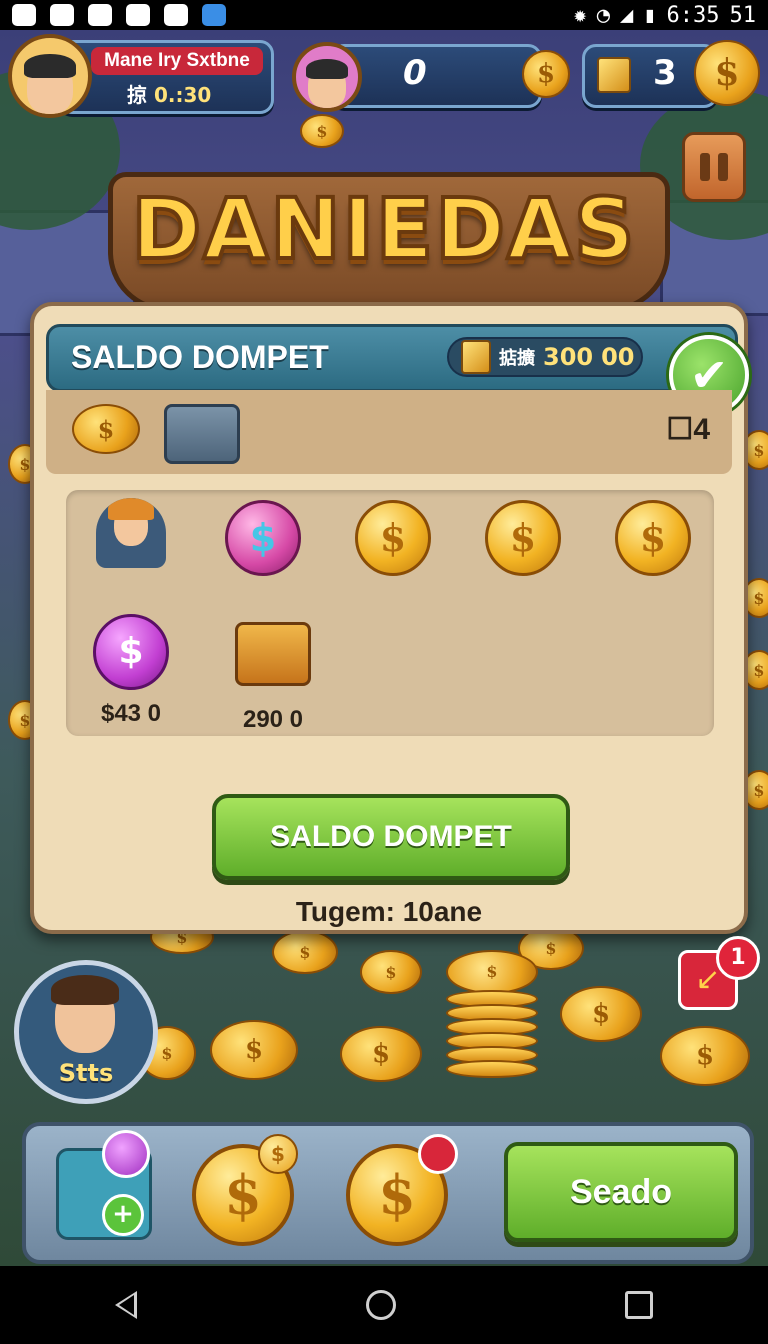 The height and width of the screenshot is (1344, 768). Describe the element at coordinates (24, 15) in the screenshot. I see `app-icon` at that location.